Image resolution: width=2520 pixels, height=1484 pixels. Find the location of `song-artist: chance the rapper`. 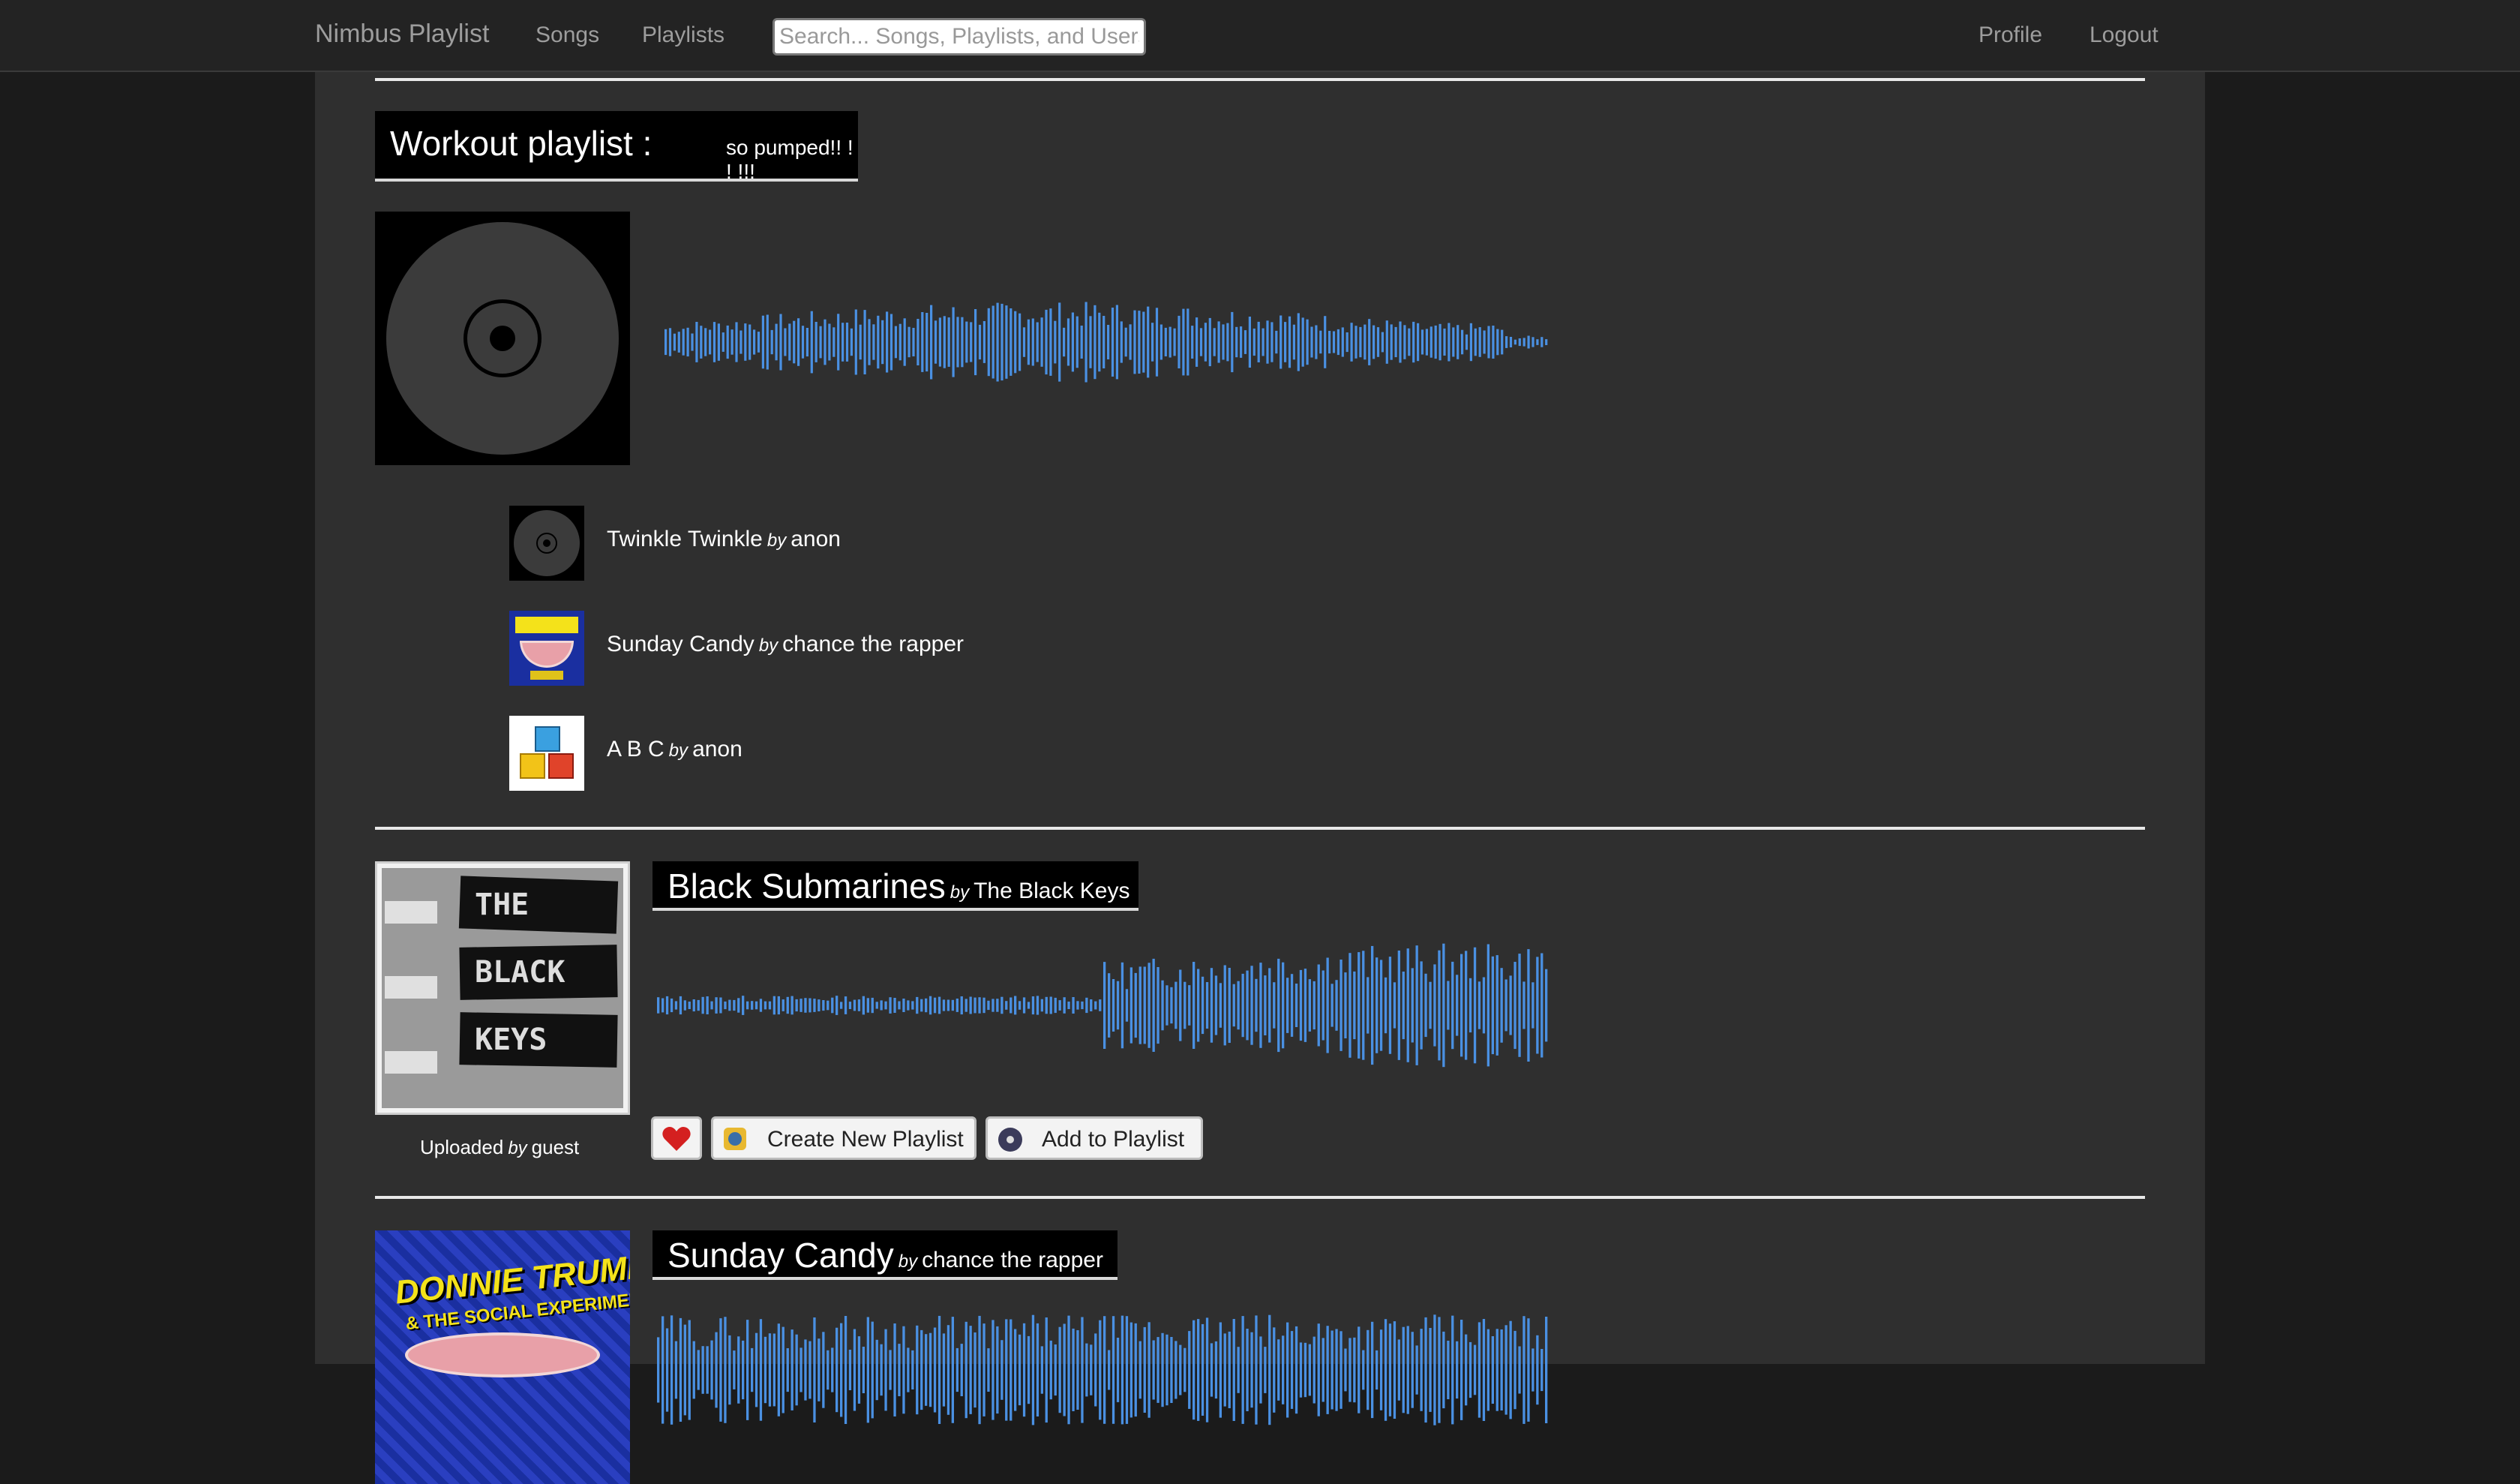

song-artist: chance the rapper is located at coordinates (1012, 1260).